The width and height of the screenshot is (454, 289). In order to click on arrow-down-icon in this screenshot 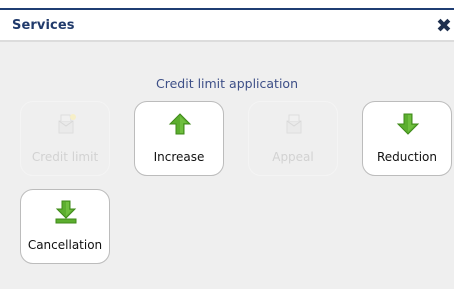, I will do `click(408, 124)`.